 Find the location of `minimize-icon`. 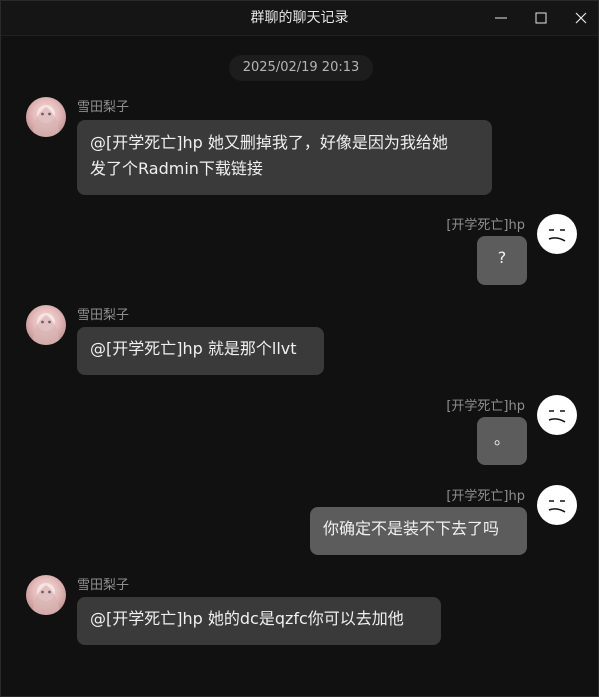

minimize-icon is located at coordinates (501, 18).